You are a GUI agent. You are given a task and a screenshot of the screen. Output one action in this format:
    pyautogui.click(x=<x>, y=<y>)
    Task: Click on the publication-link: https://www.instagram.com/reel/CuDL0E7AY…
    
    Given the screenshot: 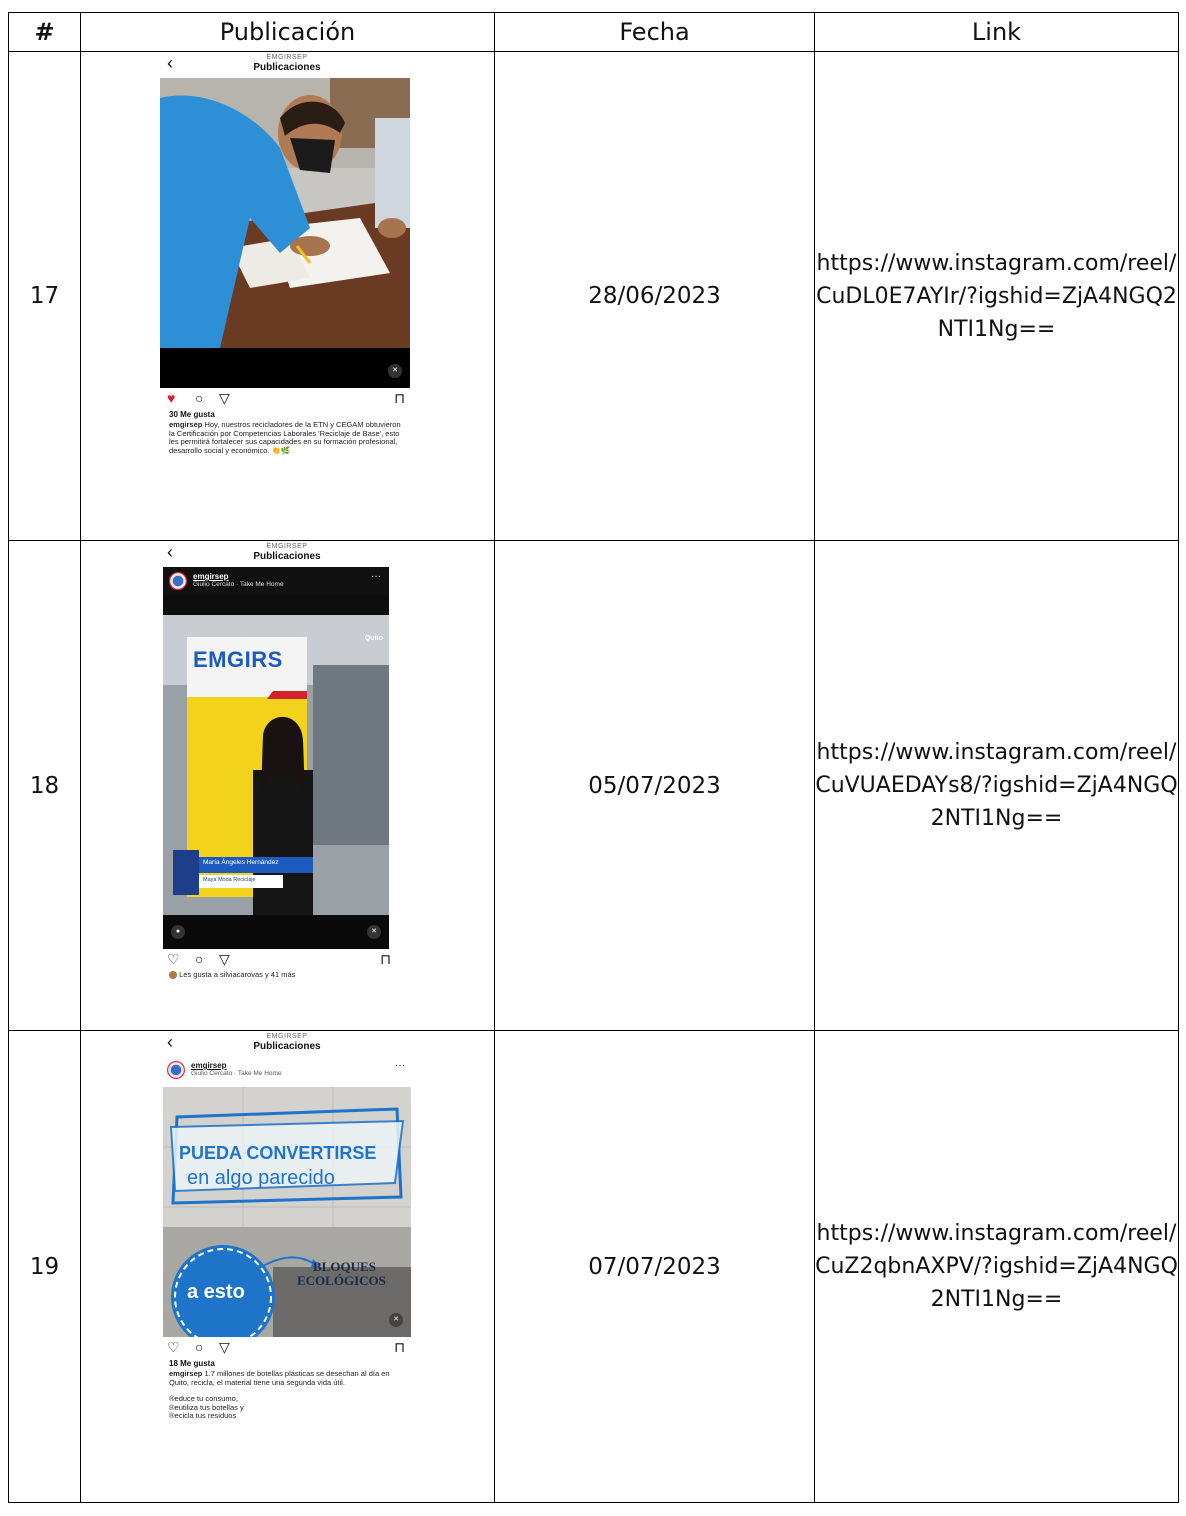 What is the action you would take?
    pyautogui.click(x=996, y=296)
    